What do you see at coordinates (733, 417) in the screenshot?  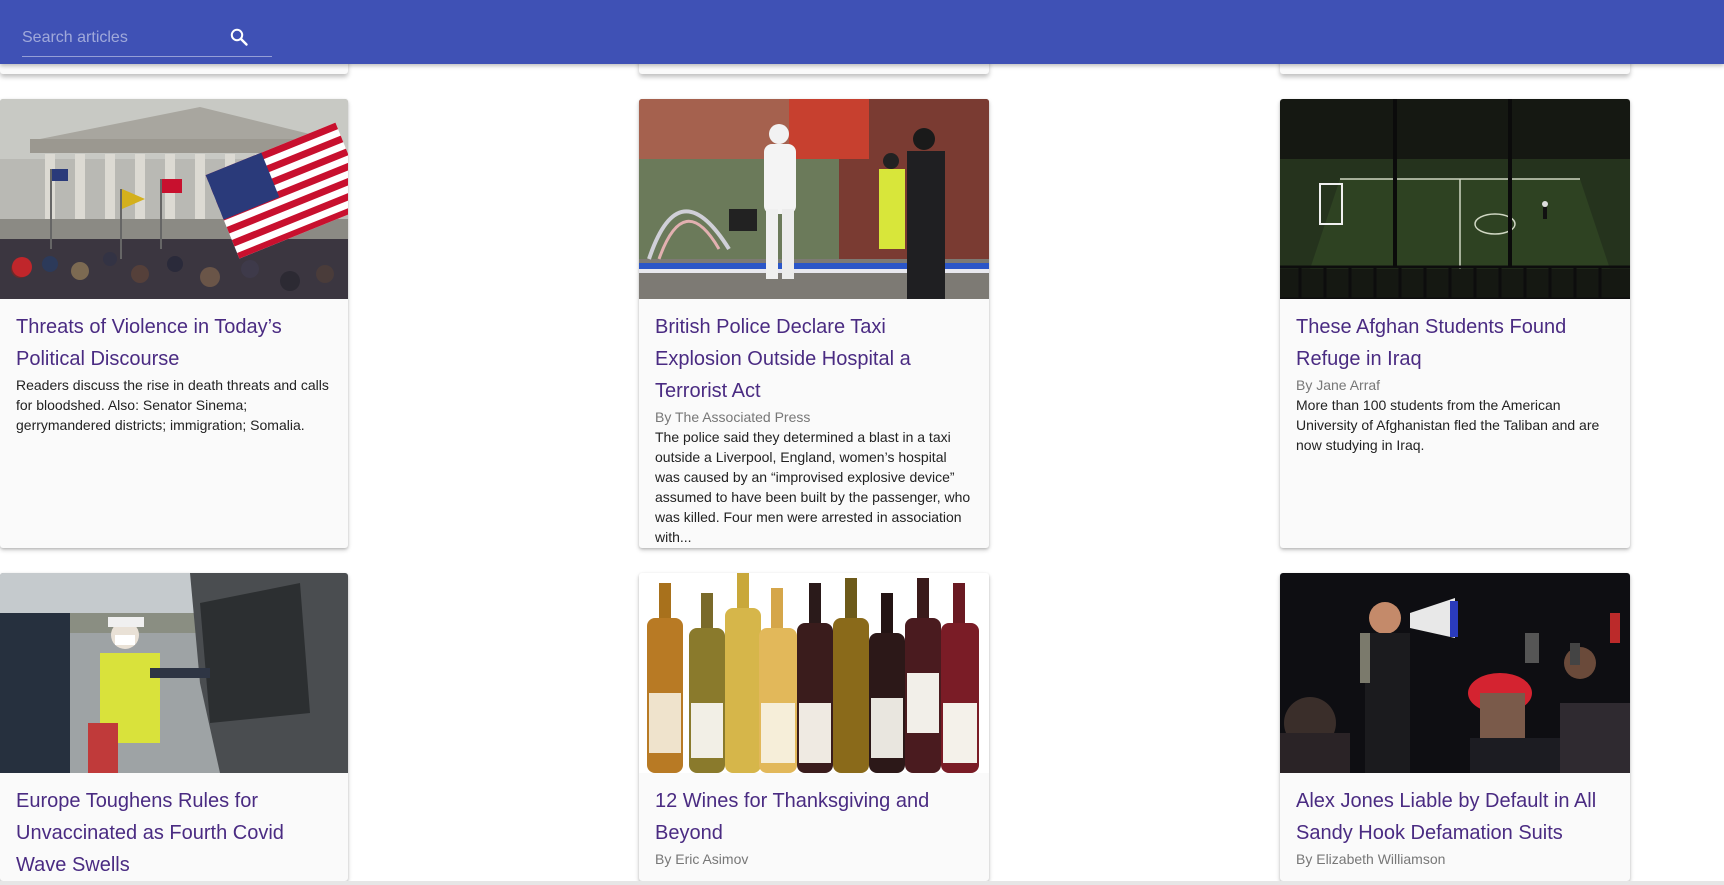 I see `article-byline: By The Associated Press` at bounding box center [733, 417].